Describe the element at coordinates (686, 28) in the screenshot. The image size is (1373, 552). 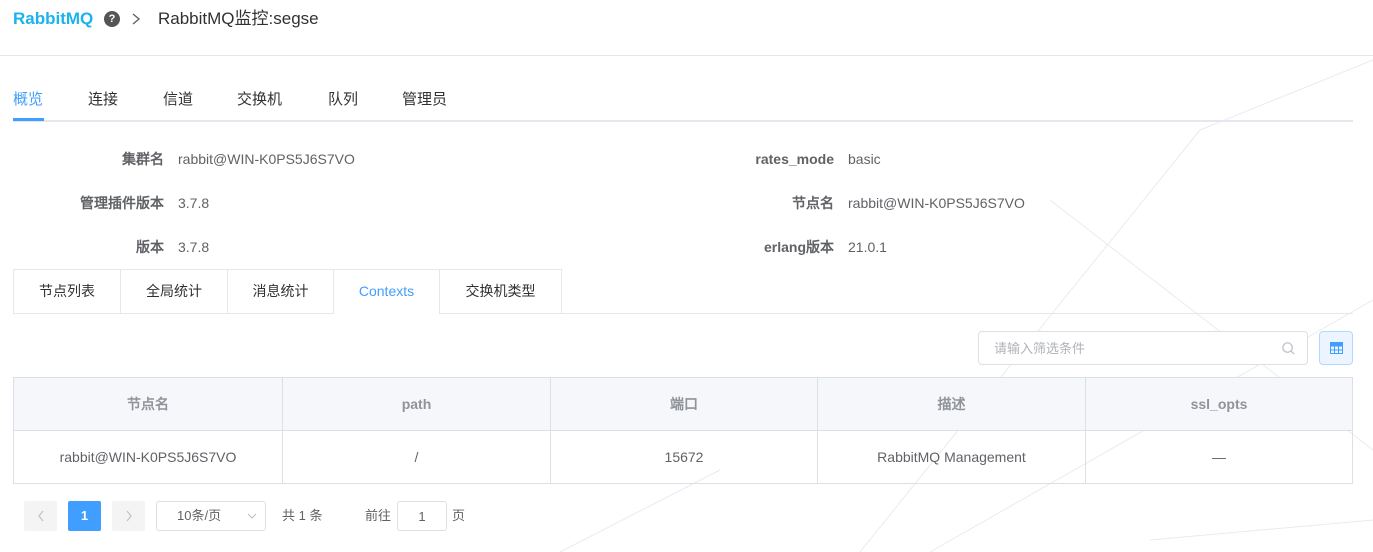
I see `top-header: RabbitMQ ? RabbitMQ监控:segse` at that location.